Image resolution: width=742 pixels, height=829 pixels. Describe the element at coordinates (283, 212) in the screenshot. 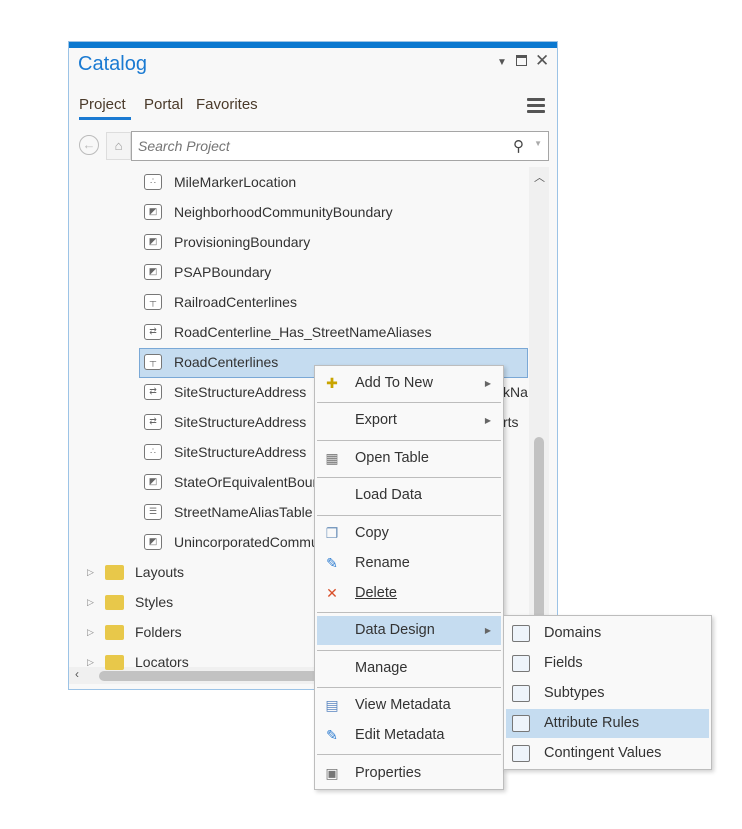

I see `tree-item-label: NeighborhoodCommunityBoundary` at that location.